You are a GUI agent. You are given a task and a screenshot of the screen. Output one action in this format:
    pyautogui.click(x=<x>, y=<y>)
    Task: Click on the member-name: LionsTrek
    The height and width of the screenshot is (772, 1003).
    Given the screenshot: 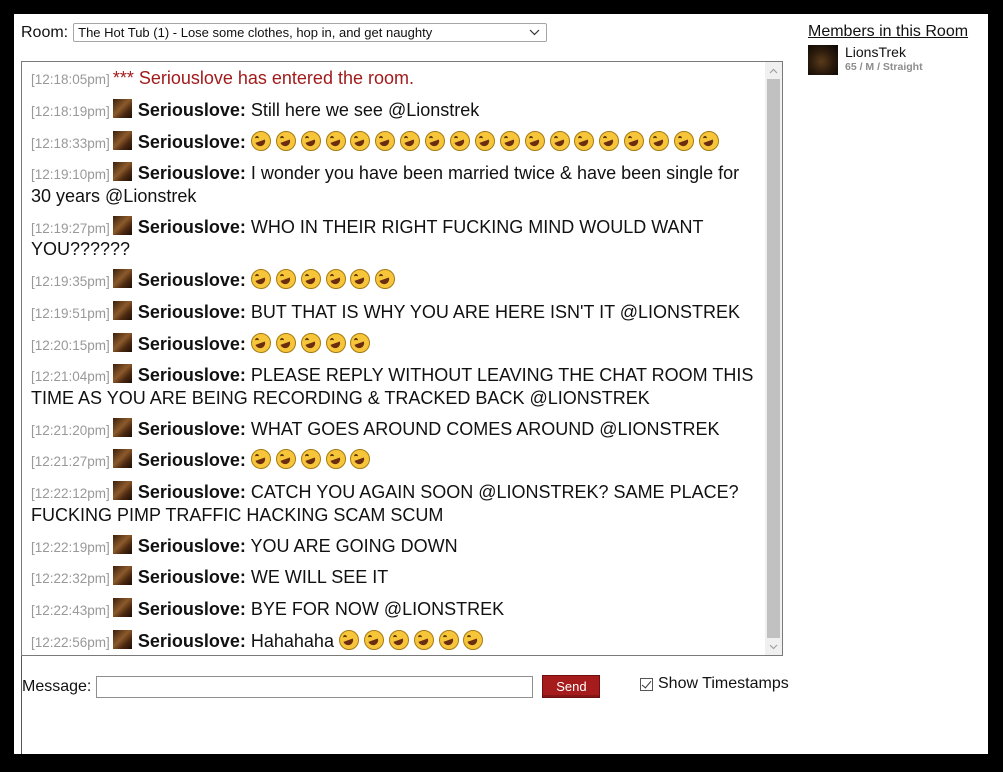 What is the action you would take?
    pyautogui.click(x=884, y=52)
    